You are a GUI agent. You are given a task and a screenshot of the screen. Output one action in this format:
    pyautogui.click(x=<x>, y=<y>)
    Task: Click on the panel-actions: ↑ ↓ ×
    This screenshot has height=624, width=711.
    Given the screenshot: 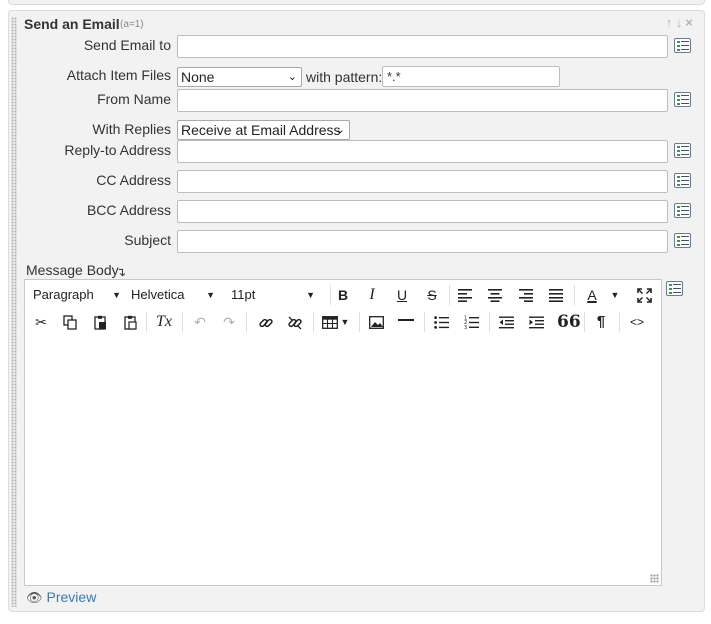 What is the action you would take?
    pyautogui.click(x=679, y=23)
    